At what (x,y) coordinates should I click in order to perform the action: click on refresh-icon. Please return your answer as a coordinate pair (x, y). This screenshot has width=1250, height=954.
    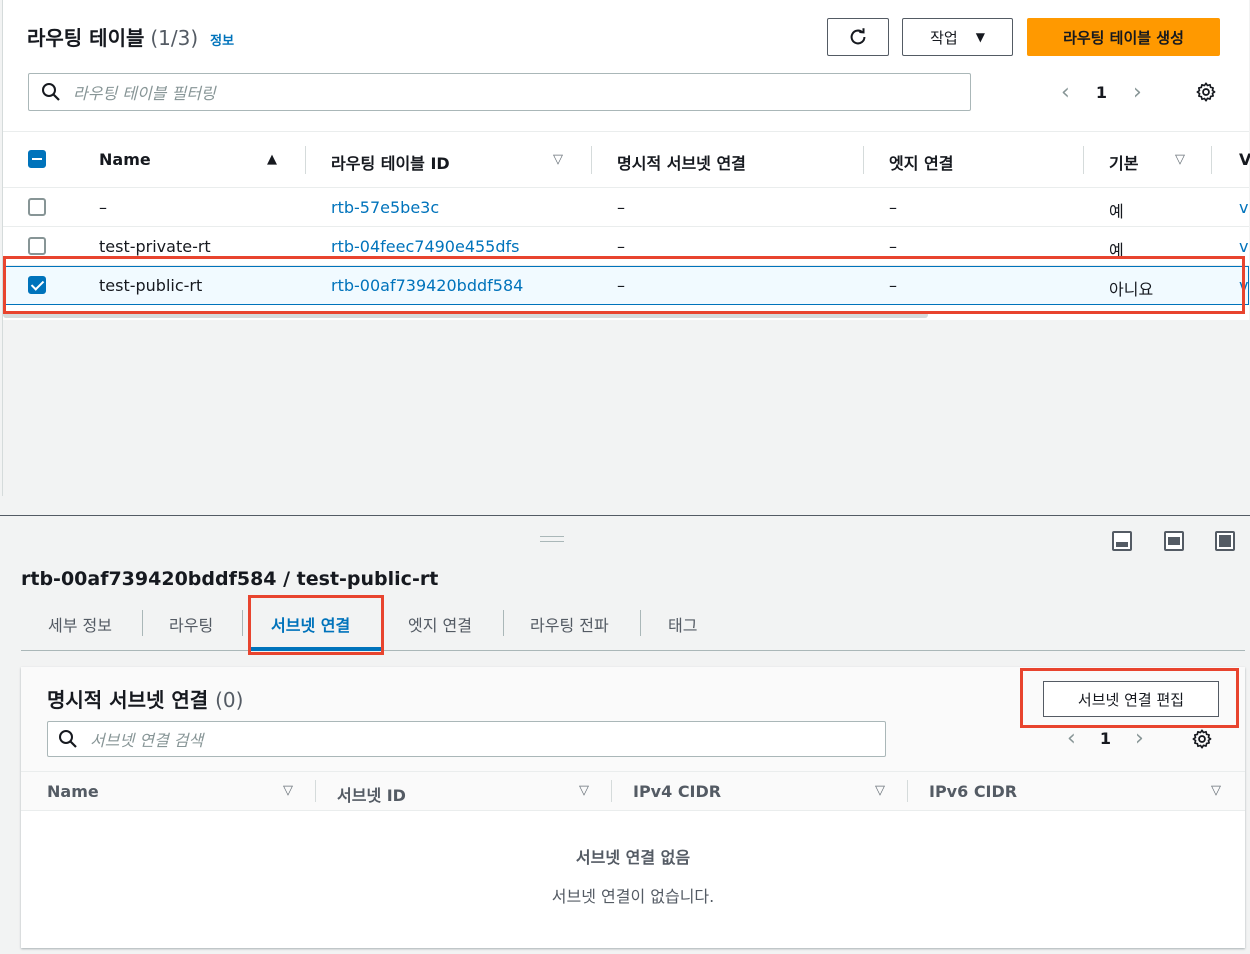
    Looking at the image, I should click on (858, 36).